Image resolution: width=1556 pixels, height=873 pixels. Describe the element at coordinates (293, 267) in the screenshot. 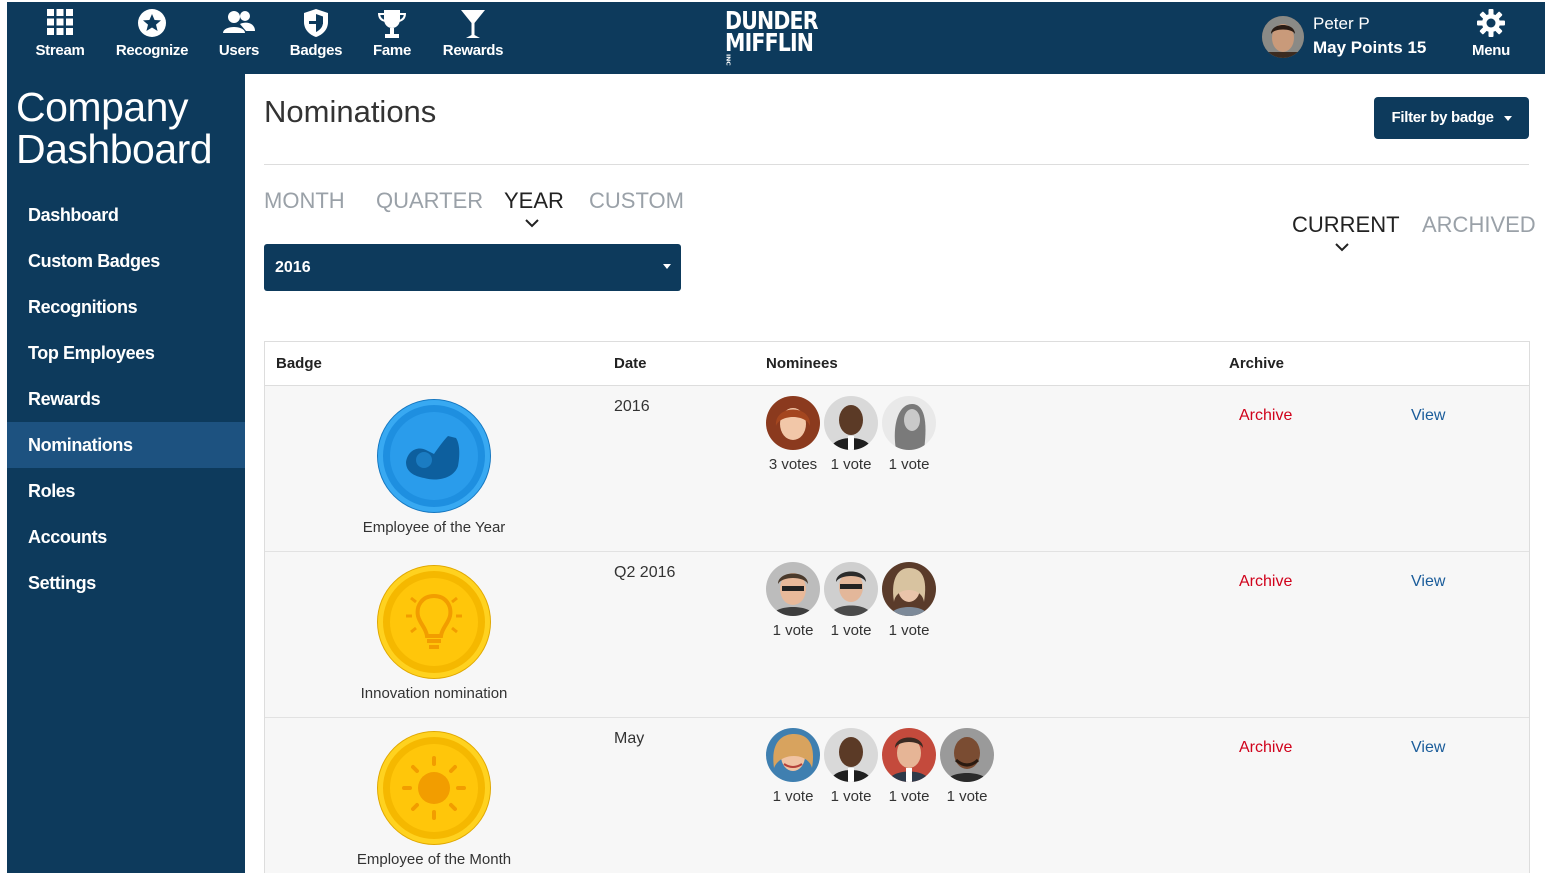

I see `year-select-value: 2016` at that location.